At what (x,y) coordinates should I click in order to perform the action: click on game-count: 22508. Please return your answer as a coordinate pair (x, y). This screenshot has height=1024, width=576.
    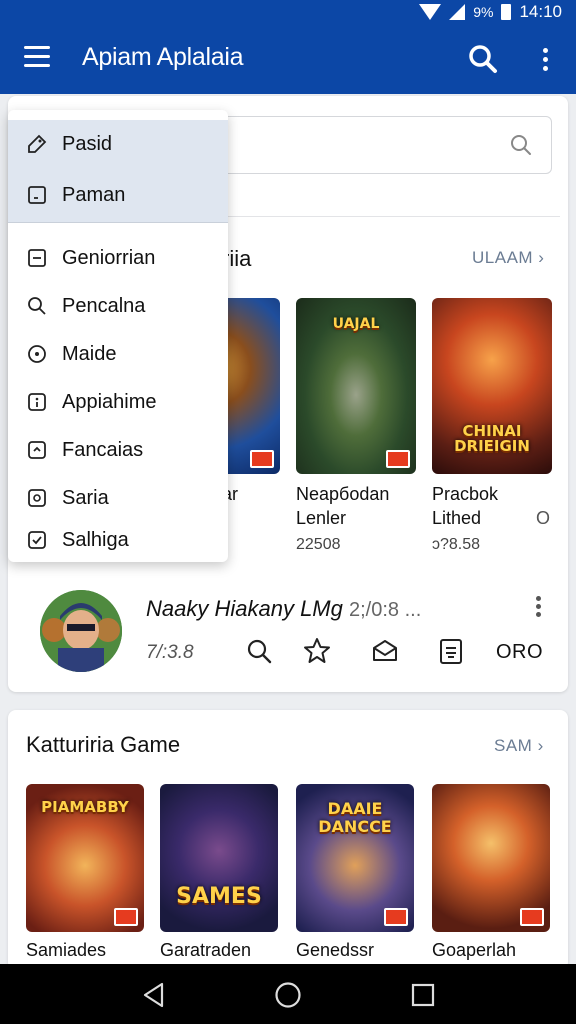
    Looking at the image, I should click on (318, 544).